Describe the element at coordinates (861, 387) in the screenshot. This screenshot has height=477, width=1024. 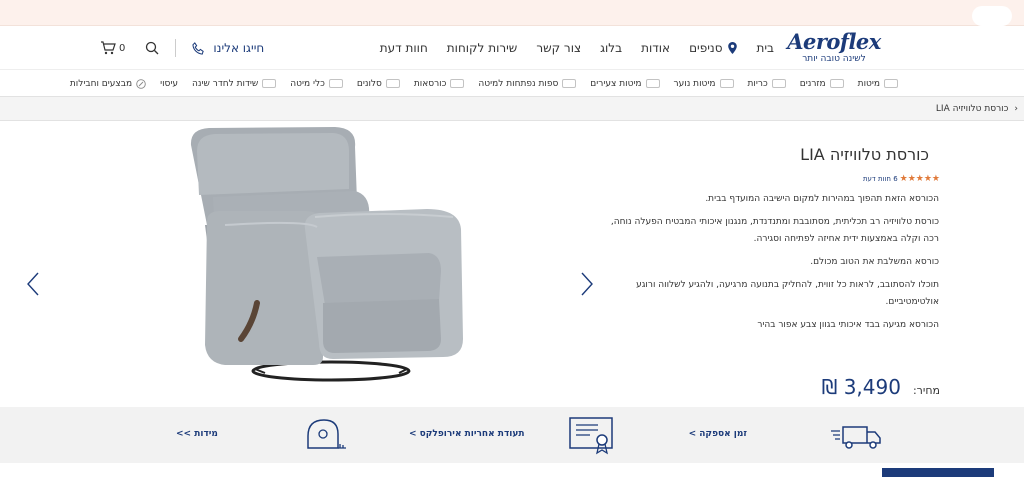
I see `price-value: 3,490 ₪` at that location.